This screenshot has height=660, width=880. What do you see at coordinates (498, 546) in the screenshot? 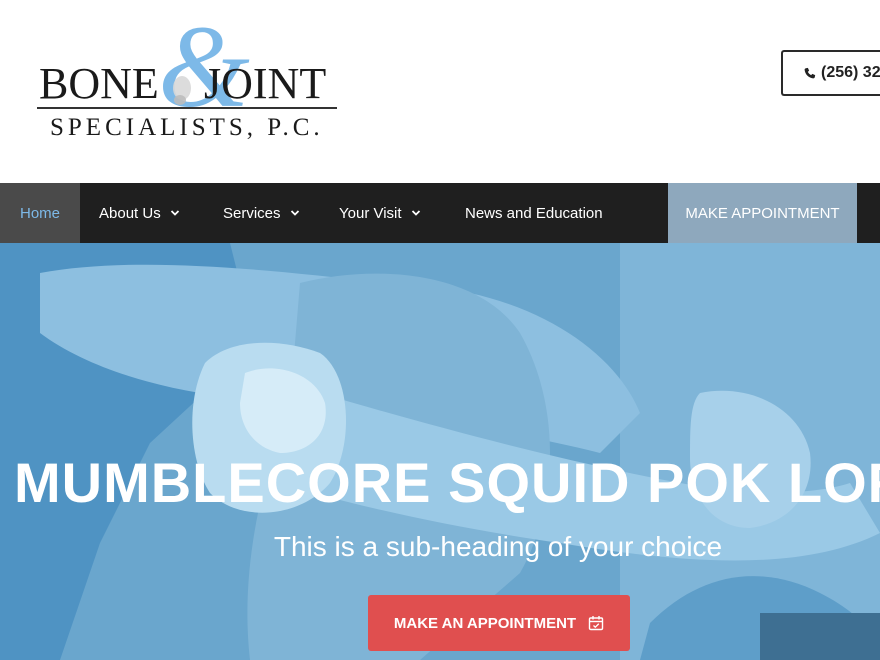
I see `hero-subheading: This is a sub-heading of your choice` at bounding box center [498, 546].